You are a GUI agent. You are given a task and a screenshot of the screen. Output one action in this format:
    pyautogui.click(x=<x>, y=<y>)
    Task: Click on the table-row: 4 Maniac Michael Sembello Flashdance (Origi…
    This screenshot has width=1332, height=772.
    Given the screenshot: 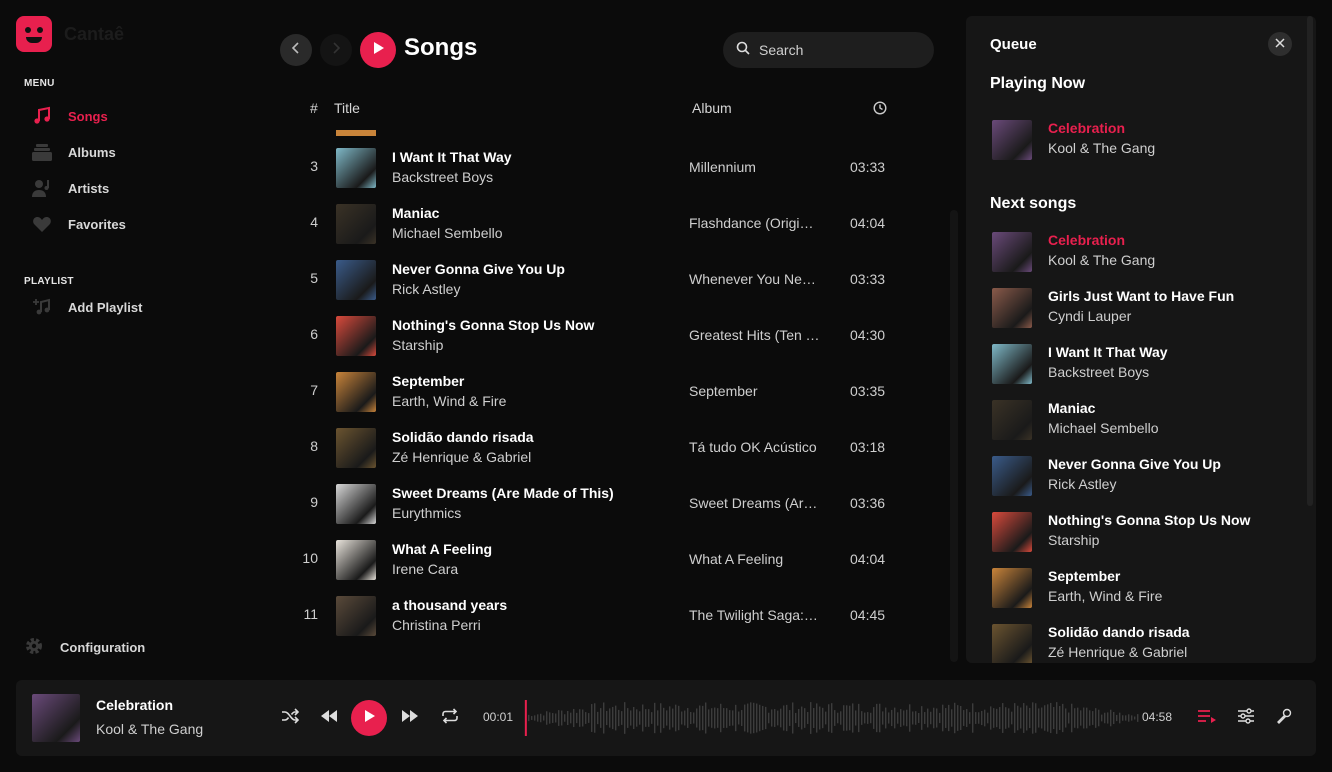 What is the action you would take?
    pyautogui.click(x=600, y=224)
    